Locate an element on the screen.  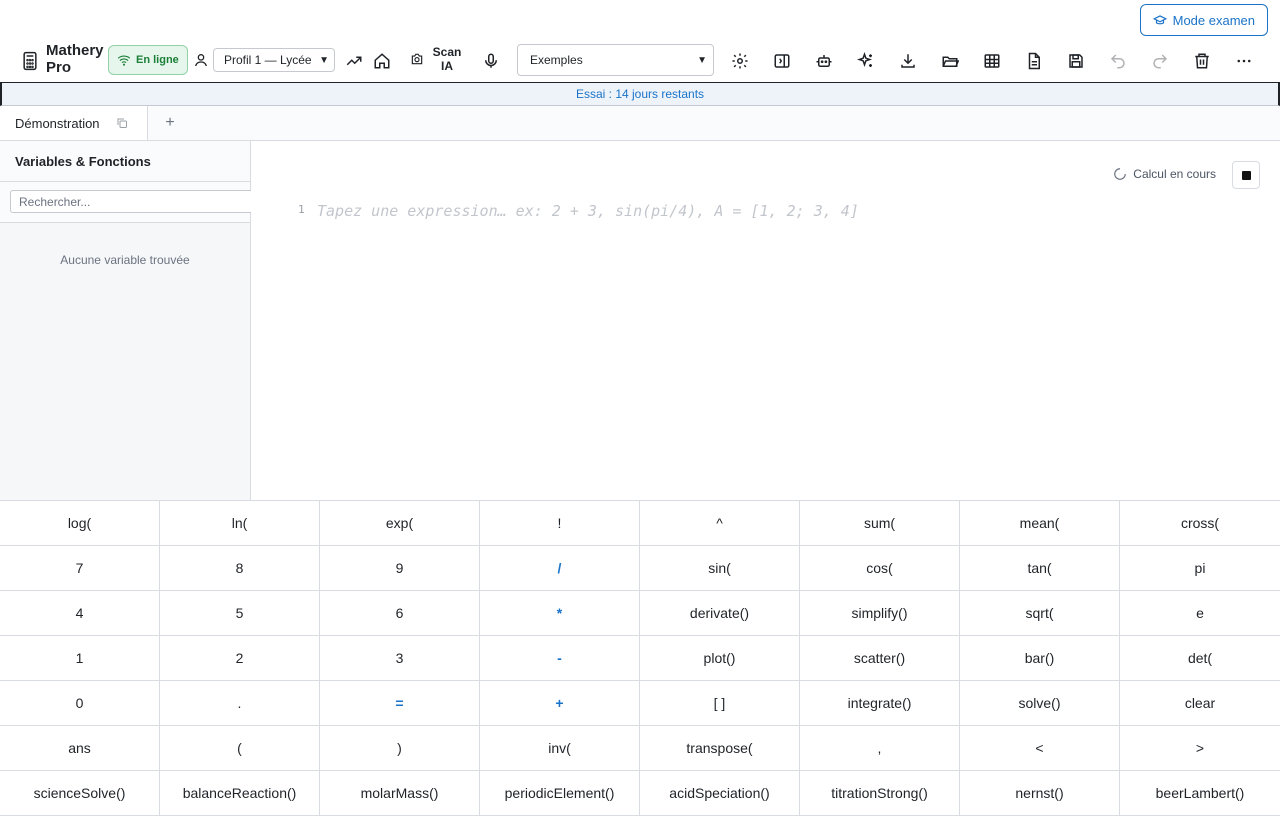
keypad-key: inv( is located at coordinates (560, 748).